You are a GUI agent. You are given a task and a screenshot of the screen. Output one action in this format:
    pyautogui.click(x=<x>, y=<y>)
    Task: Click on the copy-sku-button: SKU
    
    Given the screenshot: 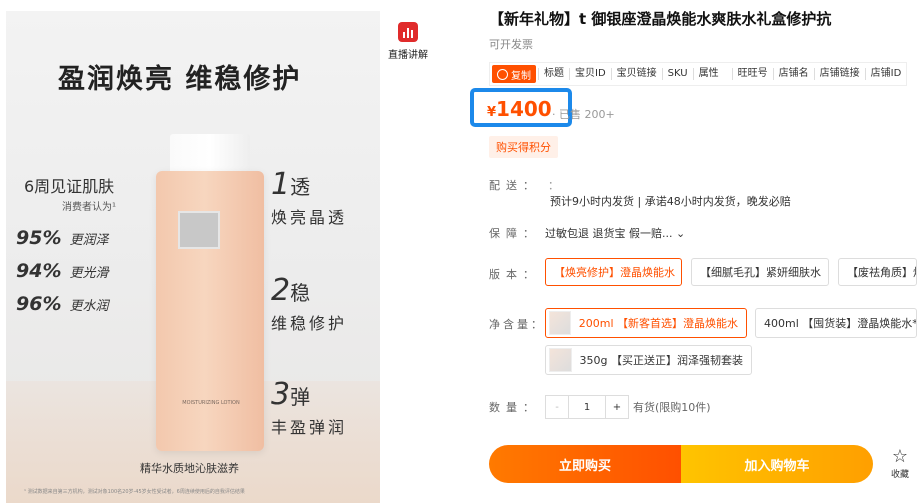 What is the action you would take?
    pyautogui.click(x=677, y=74)
    